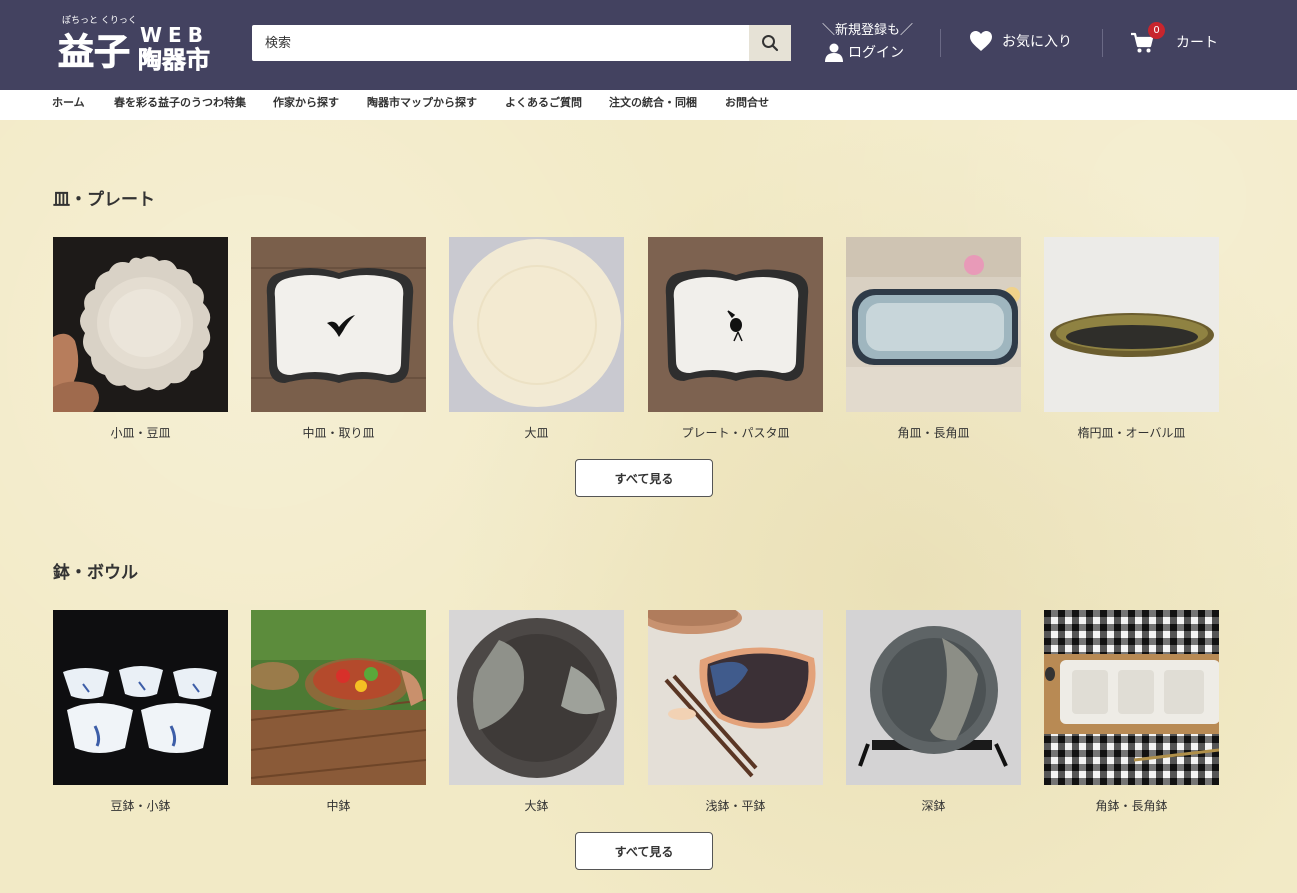 The image size is (1297, 893). I want to click on category-image-large-plate, so click(536, 324).